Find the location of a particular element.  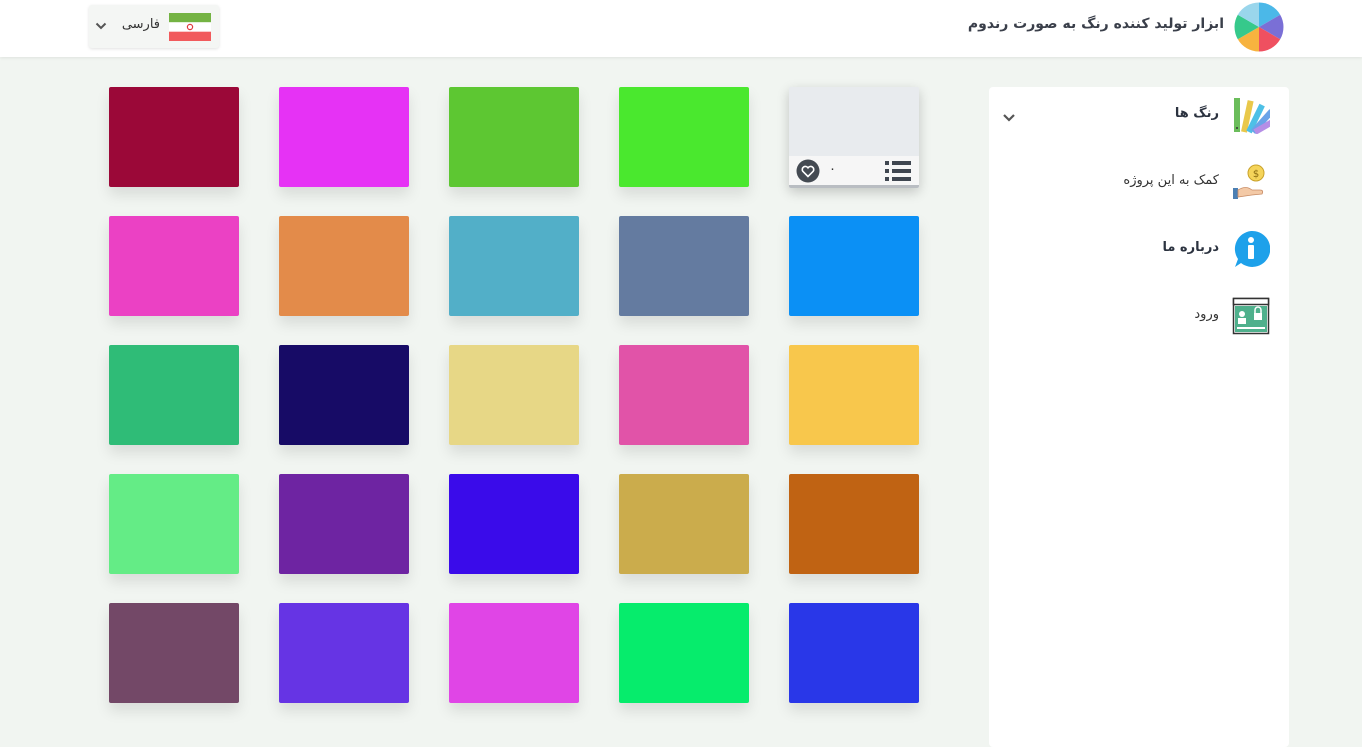

iran-flag-icon is located at coordinates (190, 27).